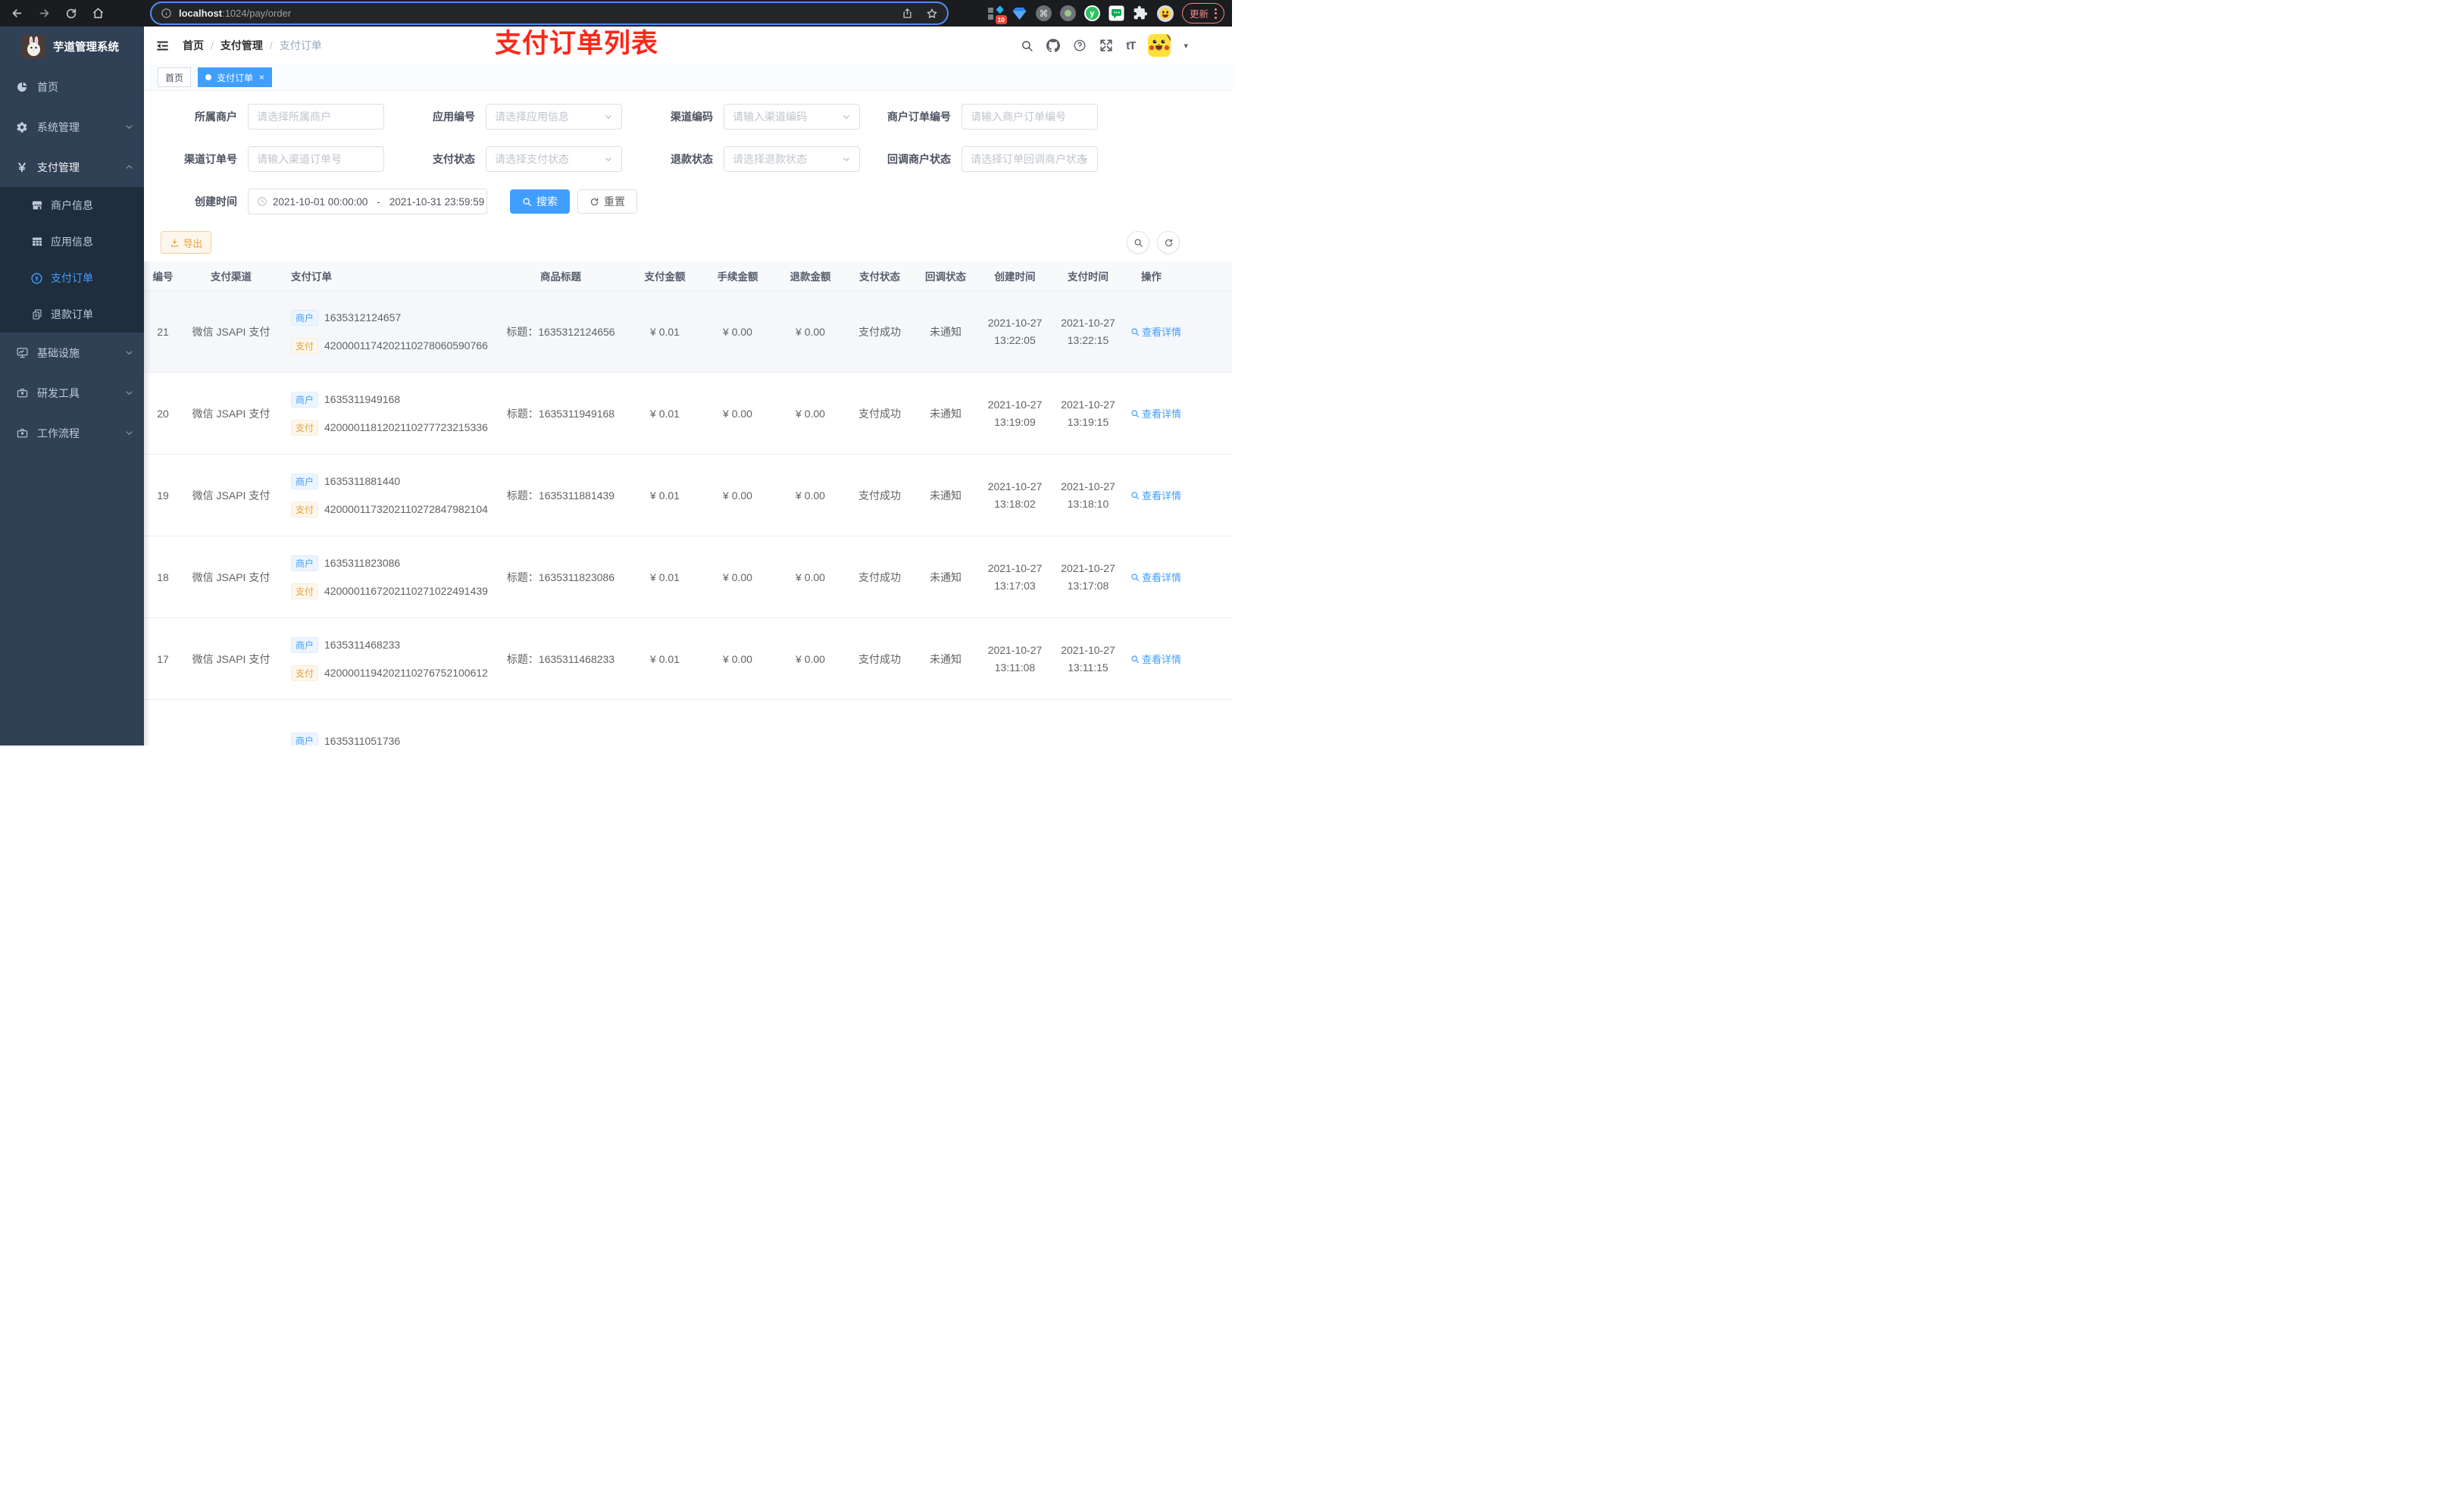 The width and height of the screenshot is (2464, 1491). I want to click on reload-icon, so click(71, 14).